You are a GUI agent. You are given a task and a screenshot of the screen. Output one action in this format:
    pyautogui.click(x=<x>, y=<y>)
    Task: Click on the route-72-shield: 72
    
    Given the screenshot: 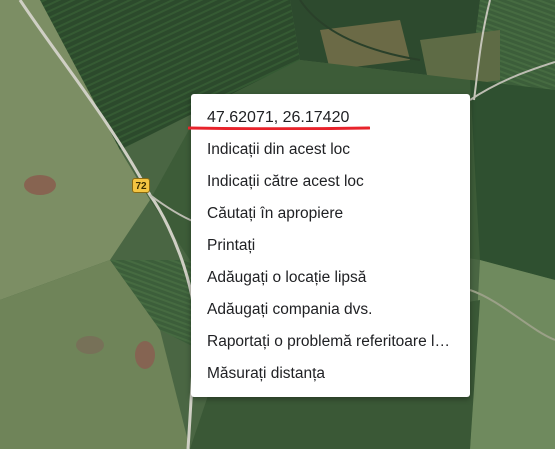 What is the action you would take?
    pyautogui.click(x=141, y=185)
    